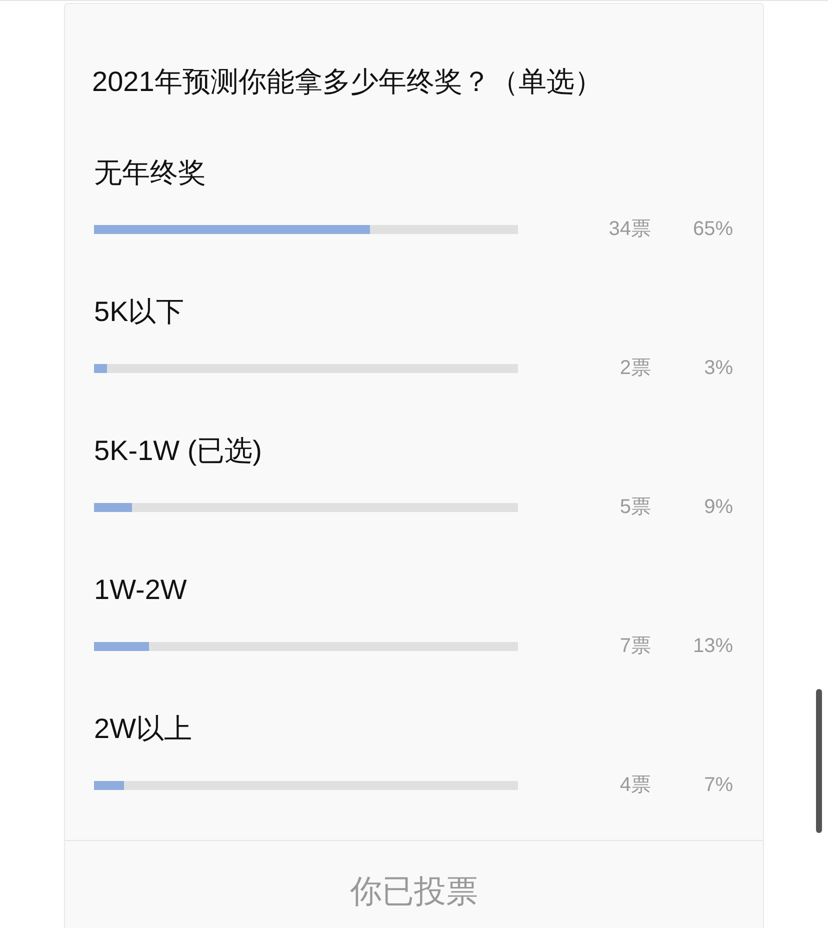 The height and width of the screenshot is (928, 828). What do you see at coordinates (635, 368) in the screenshot?
I see `vote-count: 2票` at bounding box center [635, 368].